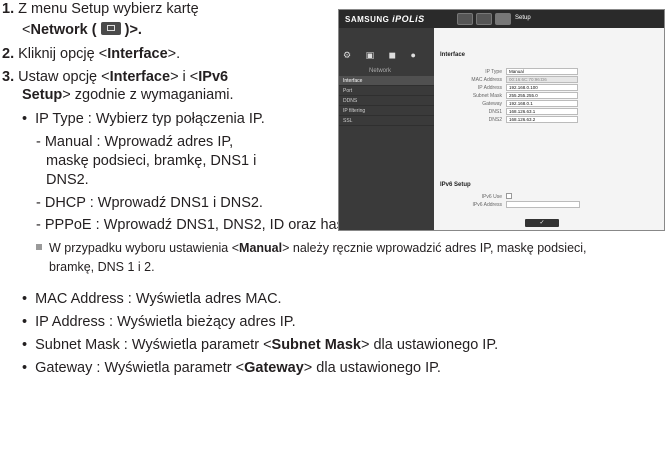  What do you see at coordinates (542, 119) in the screenshot?
I see `dns2-field: 168.126.63.2` at bounding box center [542, 119].